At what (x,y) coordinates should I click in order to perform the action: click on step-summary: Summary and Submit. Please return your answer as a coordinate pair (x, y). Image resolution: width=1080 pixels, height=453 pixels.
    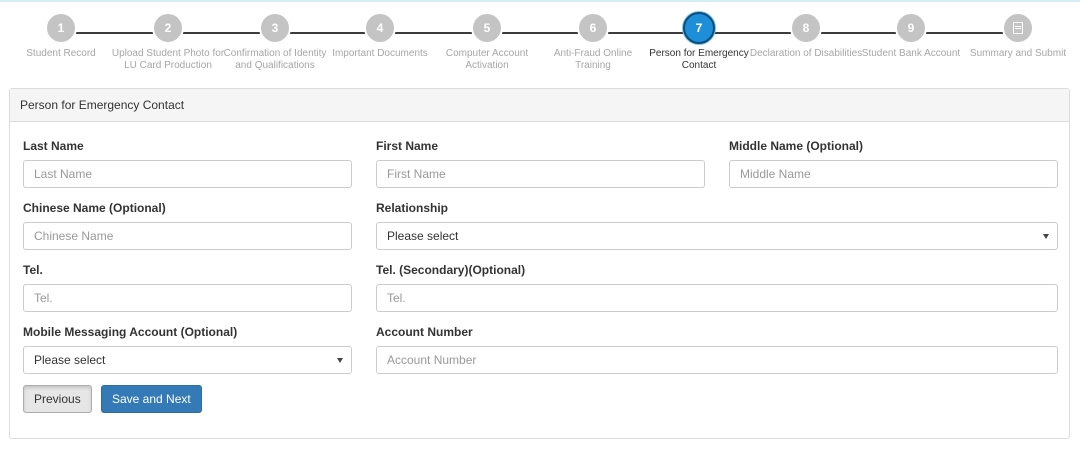
    Looking at the image, I should click on (1018, 36).